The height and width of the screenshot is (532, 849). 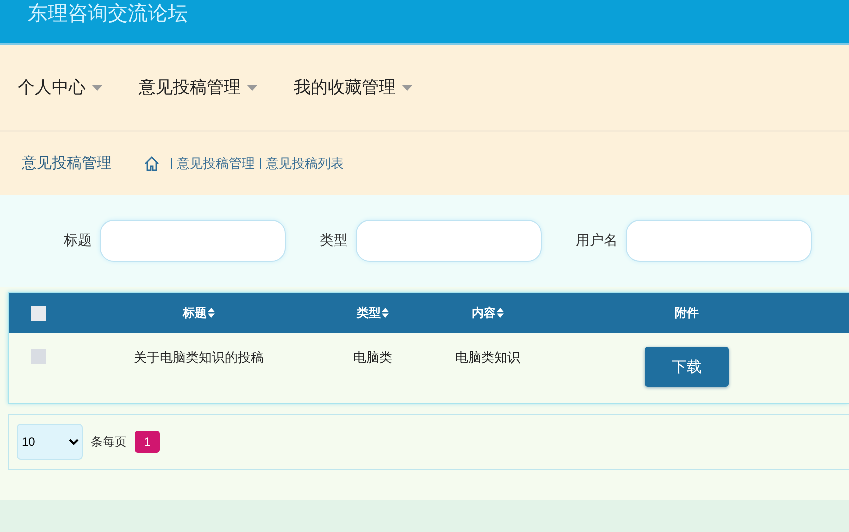 I want to click on breadcrumb-link: 意见投稿列表, so click(x=305, y=163).